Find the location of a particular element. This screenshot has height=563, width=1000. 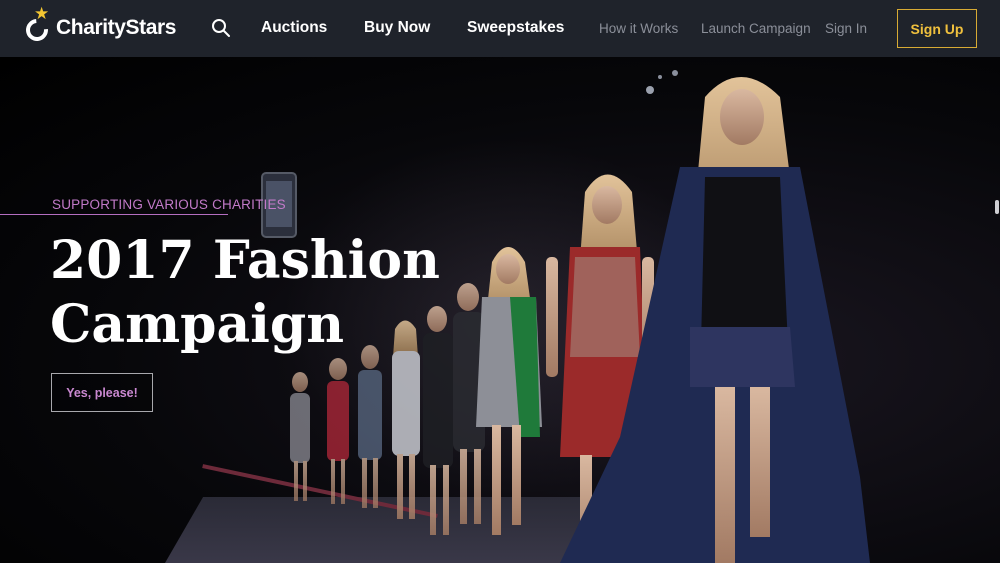

charitystars-logo: ★ CharityStars is located at coordinates (99, 26).